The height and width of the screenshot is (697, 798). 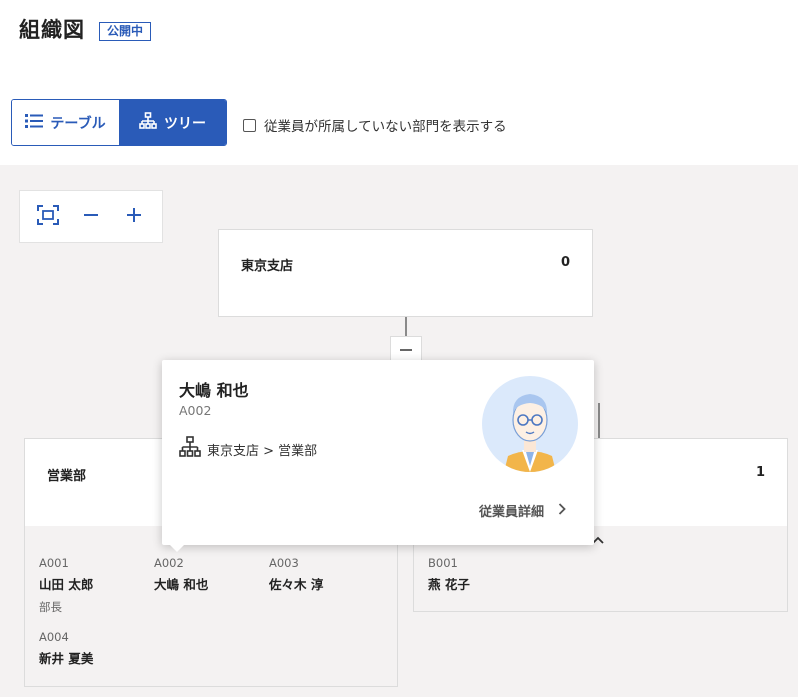 I want to click on view-toggle: テーブル ツリー, so click(x=119, y=122).